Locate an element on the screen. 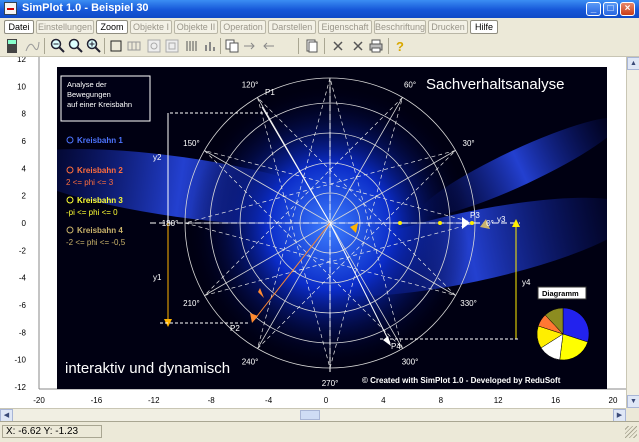  help-icon: ? is located at coordinates (400, 46).